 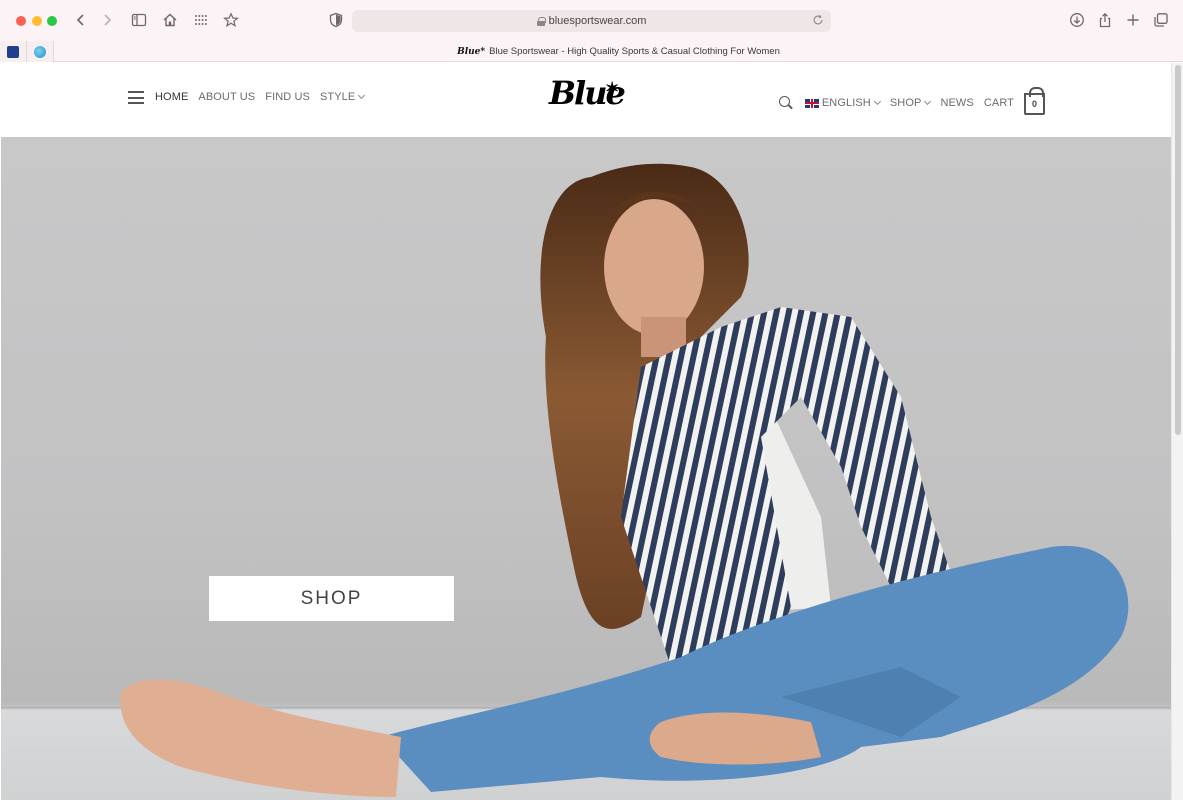 What do you see at coordinates (541, 21) in the screenshot?
I see `lock-icon` at bounding box center [541, 21].